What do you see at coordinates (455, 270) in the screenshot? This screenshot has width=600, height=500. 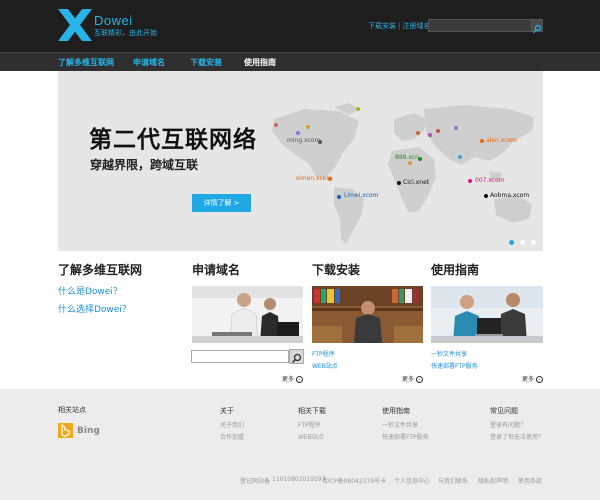 I see `guide-title: 使用指南` at bounding box center [455, 270].